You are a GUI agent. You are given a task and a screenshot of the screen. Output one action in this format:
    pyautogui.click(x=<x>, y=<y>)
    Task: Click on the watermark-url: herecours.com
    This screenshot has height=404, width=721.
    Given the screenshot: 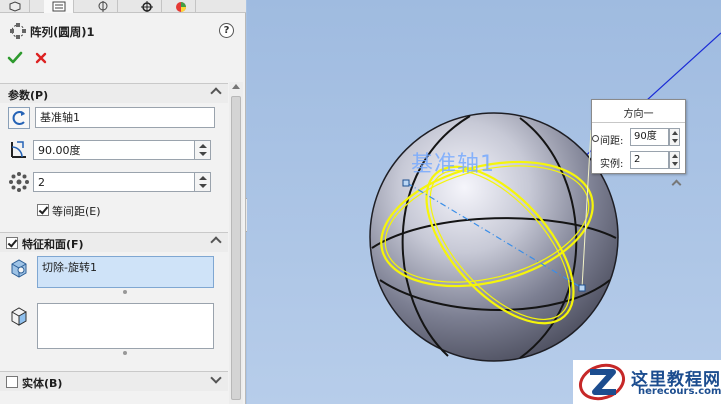 What is the action you would take?
    pyautogui.click(x=679, y=391)
    